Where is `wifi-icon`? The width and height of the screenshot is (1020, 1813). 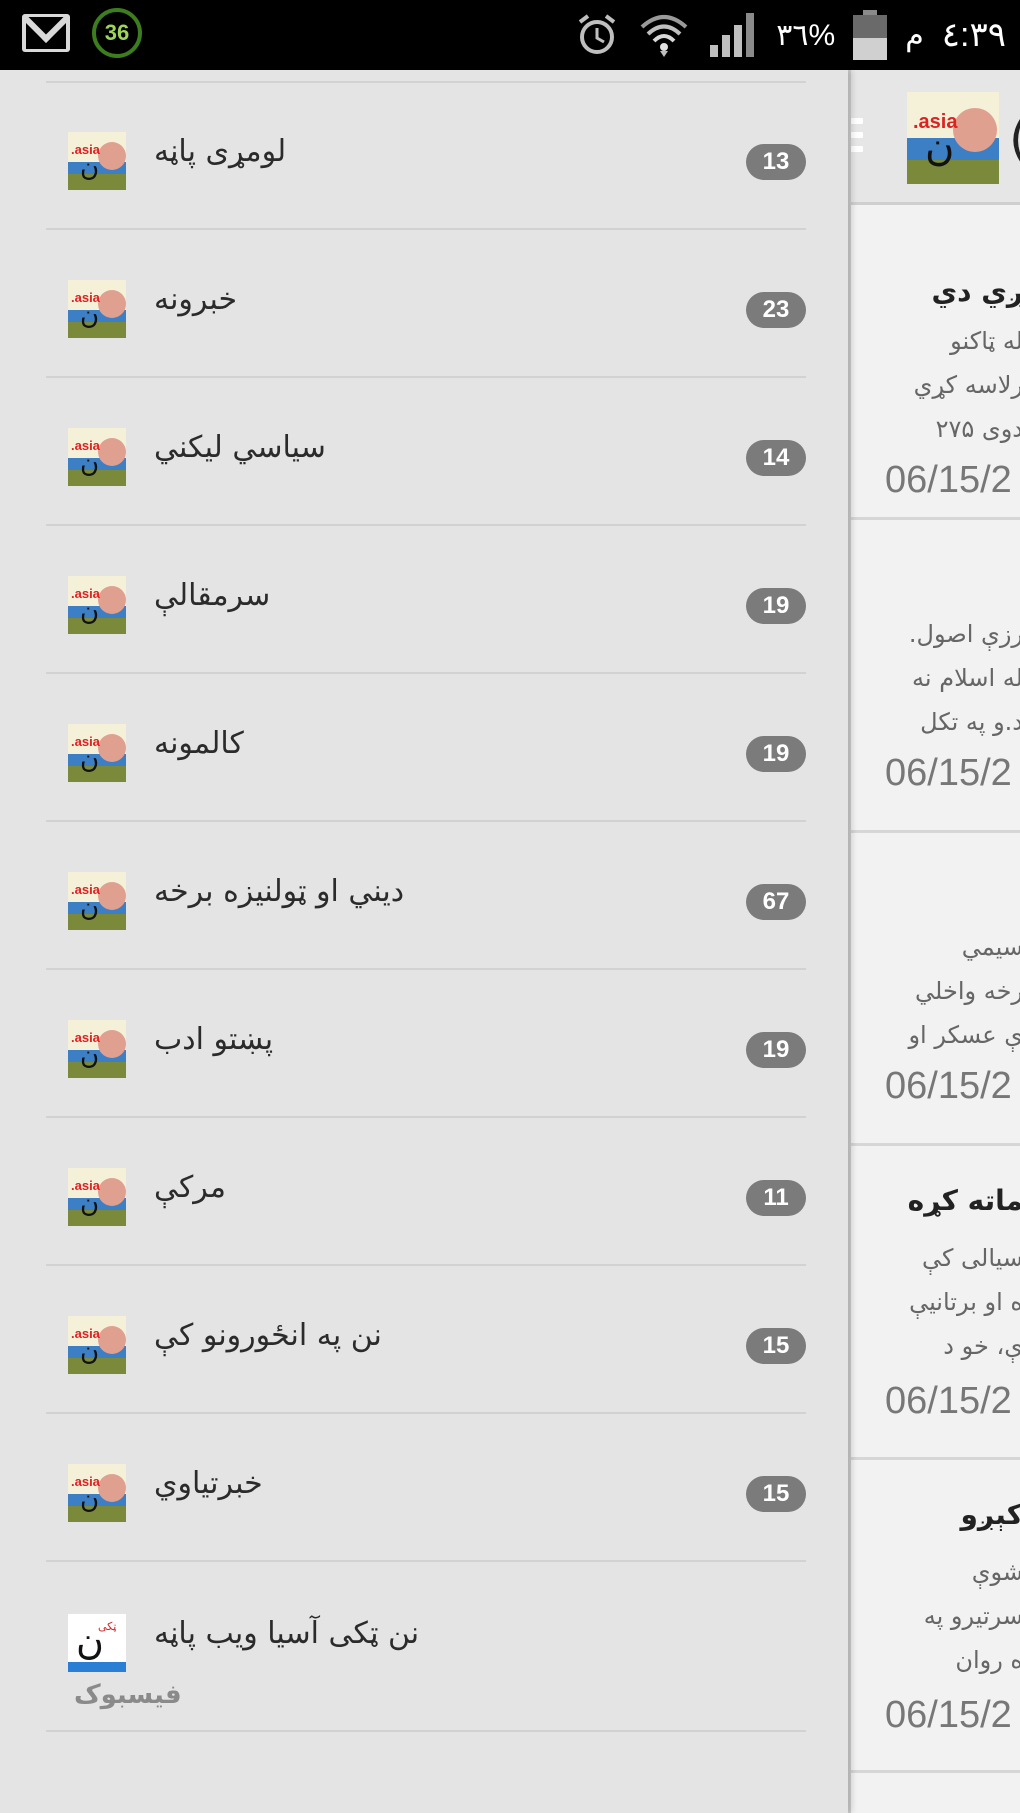 wifi-icon is located at coordinates (664, 35).